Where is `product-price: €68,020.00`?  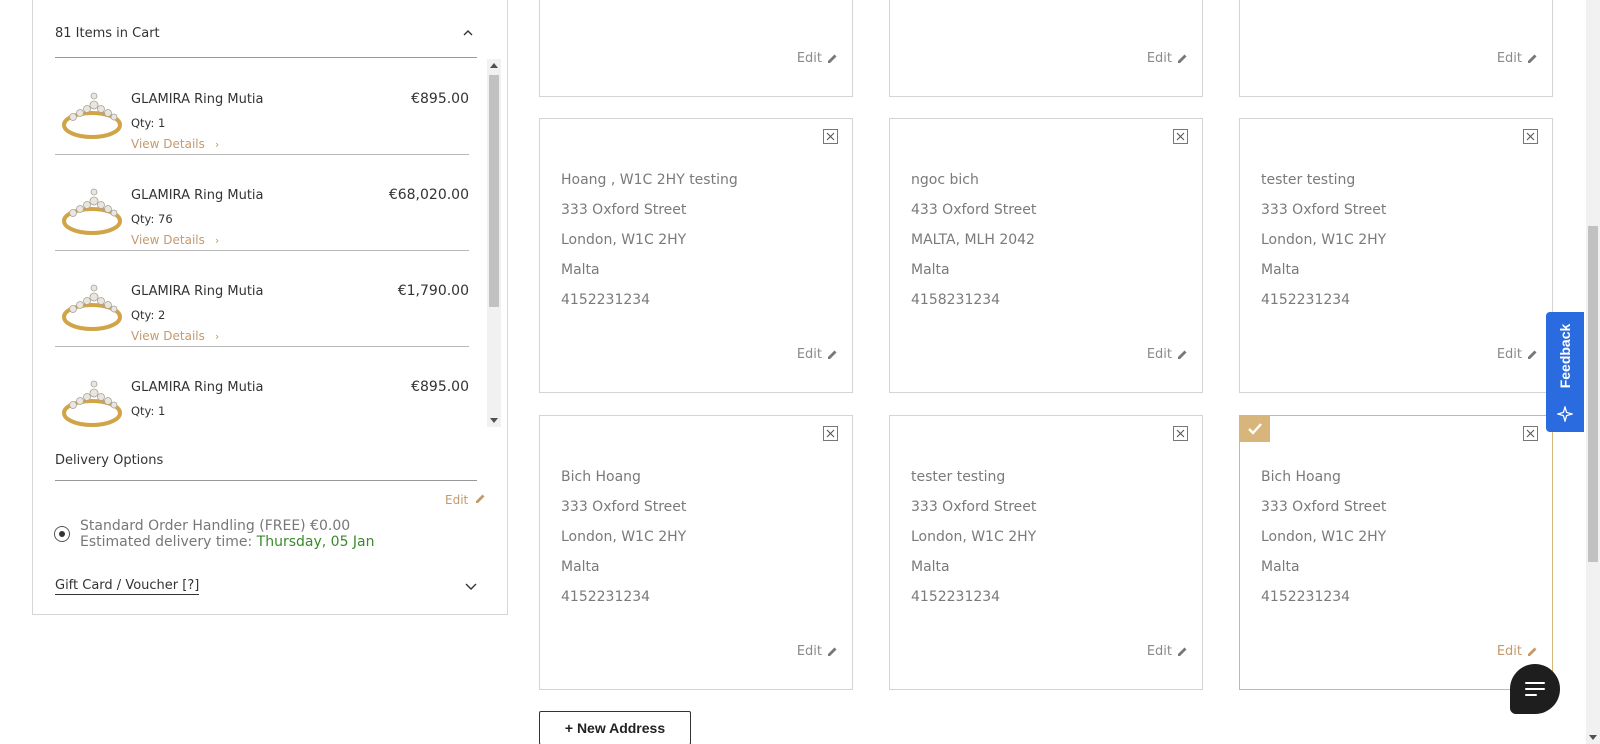
product-price: €68,020.00 is located at coordinates (428, 195).